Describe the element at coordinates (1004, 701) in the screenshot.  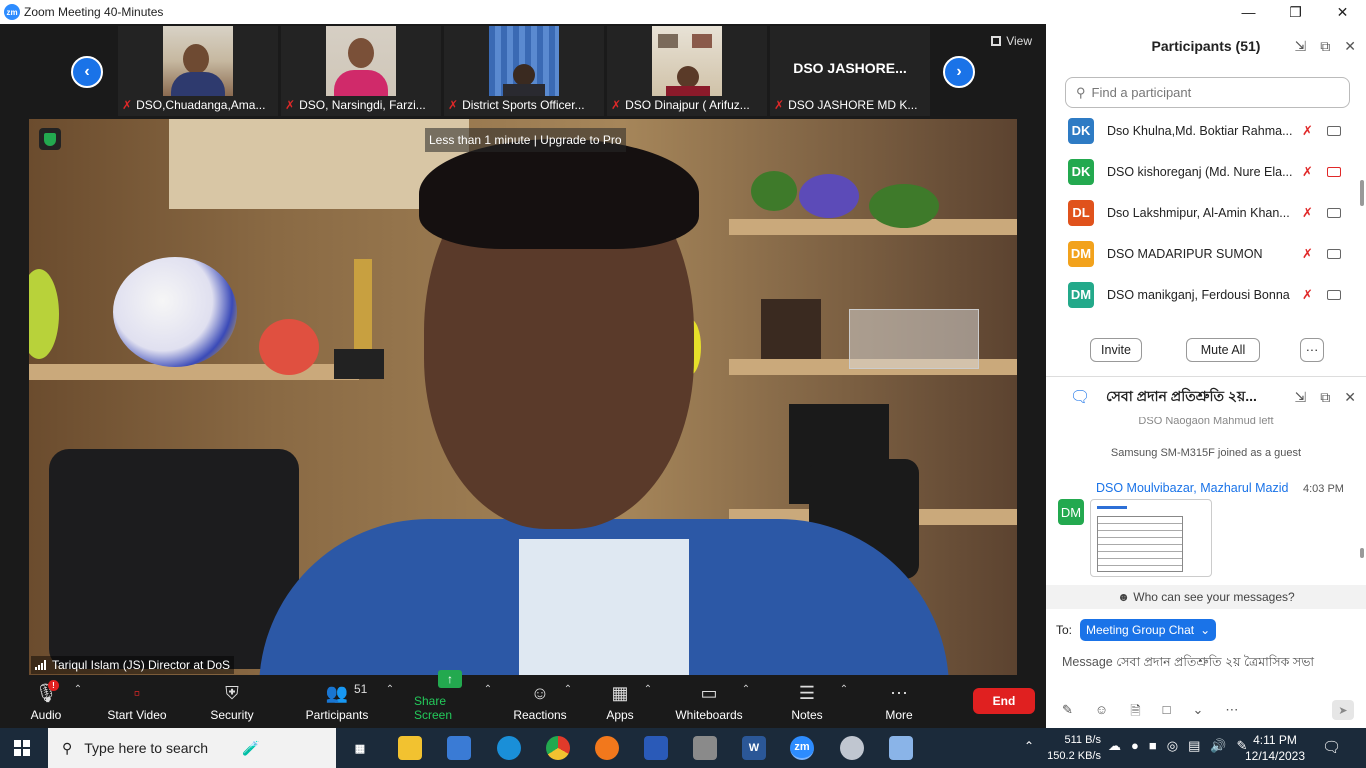
I see `end-meeting-button: End` at that location.